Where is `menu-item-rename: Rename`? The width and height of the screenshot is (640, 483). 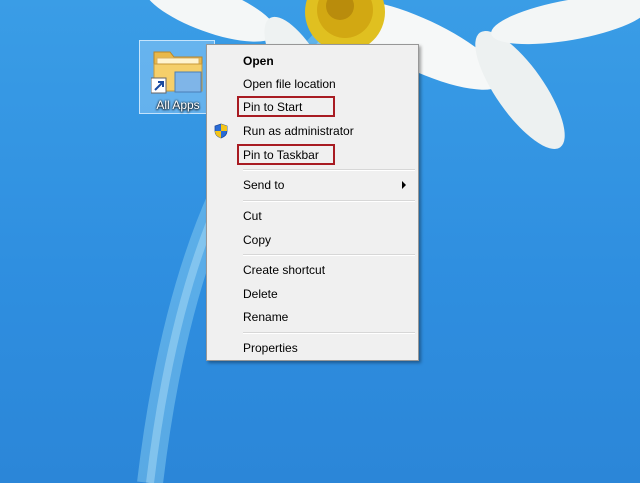 menu-item-rename: Rename is located at coordinates (265, 317).